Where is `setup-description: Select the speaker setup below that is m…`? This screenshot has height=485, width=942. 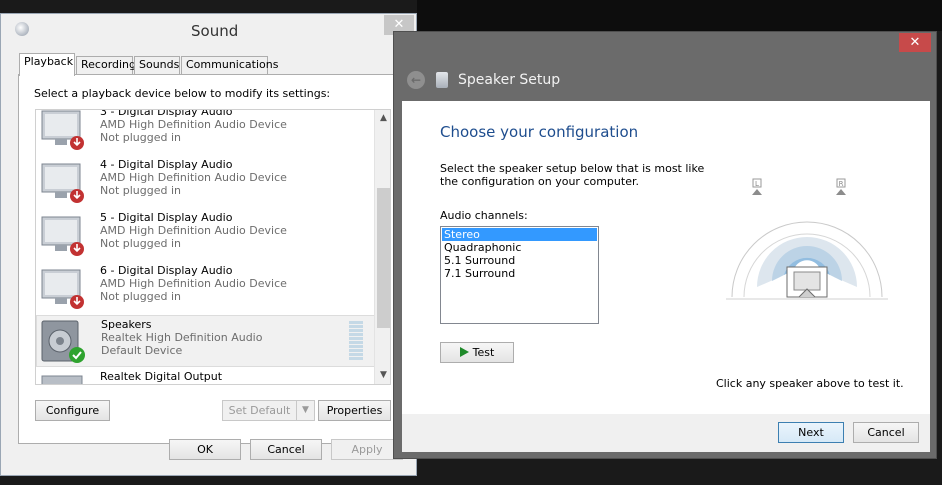 setup-description: Select the speaker setup below that is m… is located at coordinates (572, 175).